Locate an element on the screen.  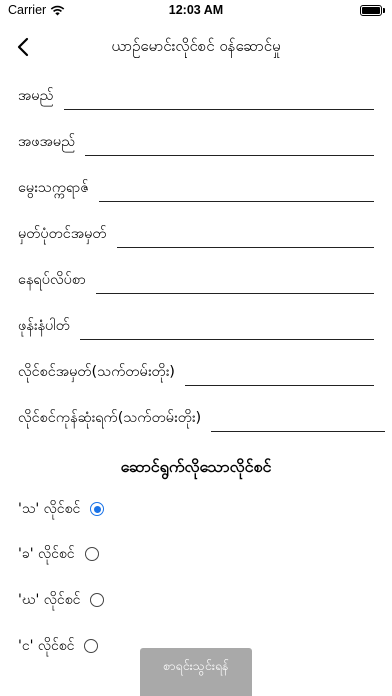
page-title: ယာဉ်မောင်းလိုင်စင် ဝန်ဆောင်မှု is located at coordinates (196, 46).